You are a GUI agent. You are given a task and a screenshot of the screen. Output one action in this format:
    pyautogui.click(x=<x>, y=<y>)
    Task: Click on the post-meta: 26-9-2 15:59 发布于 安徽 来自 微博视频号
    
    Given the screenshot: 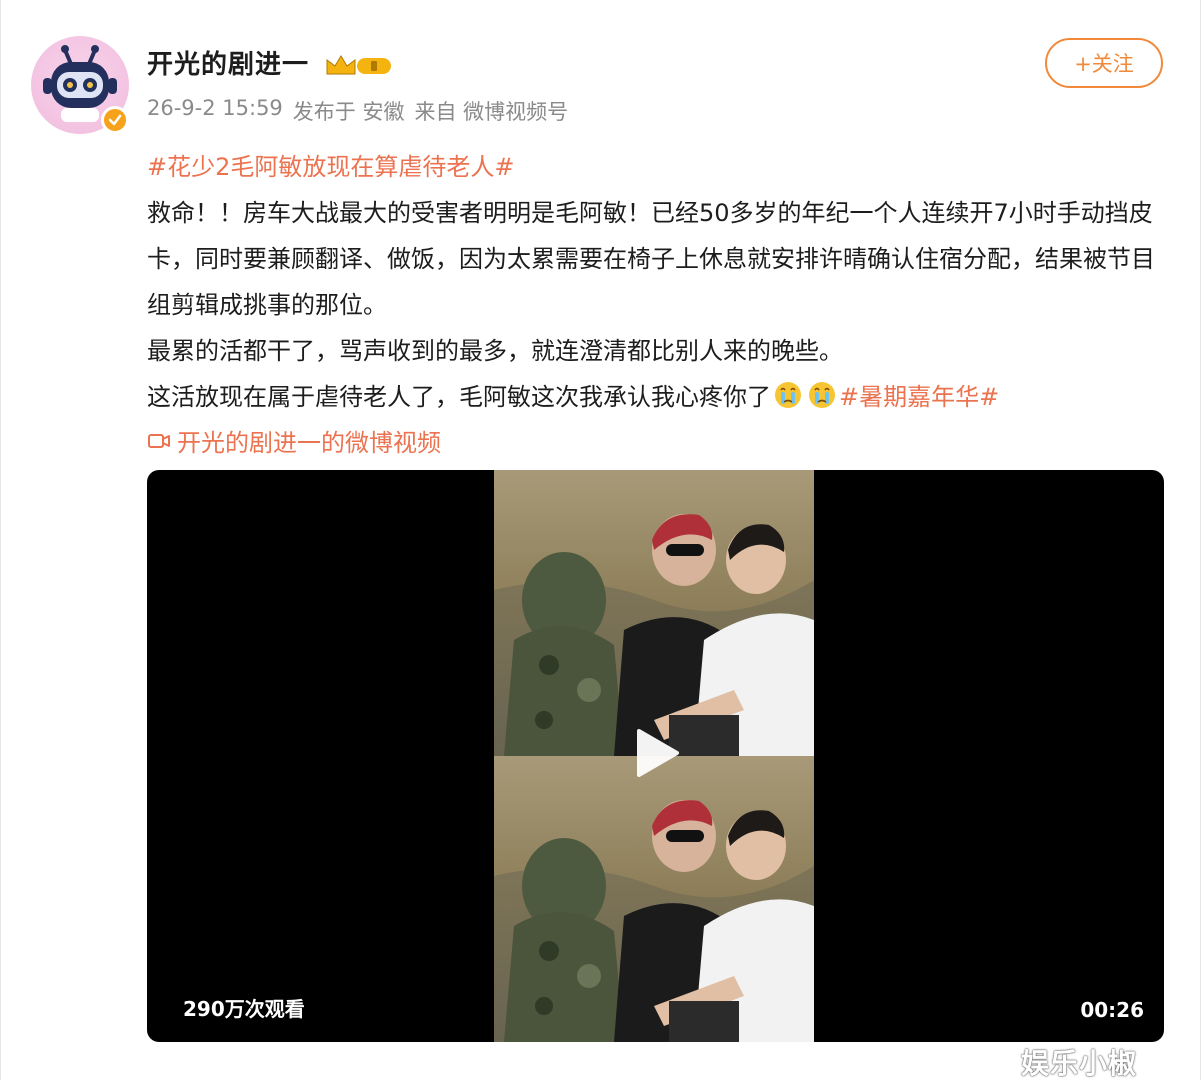 What is the action you would take?
    pyautogui.click(x=357, y=111)
    